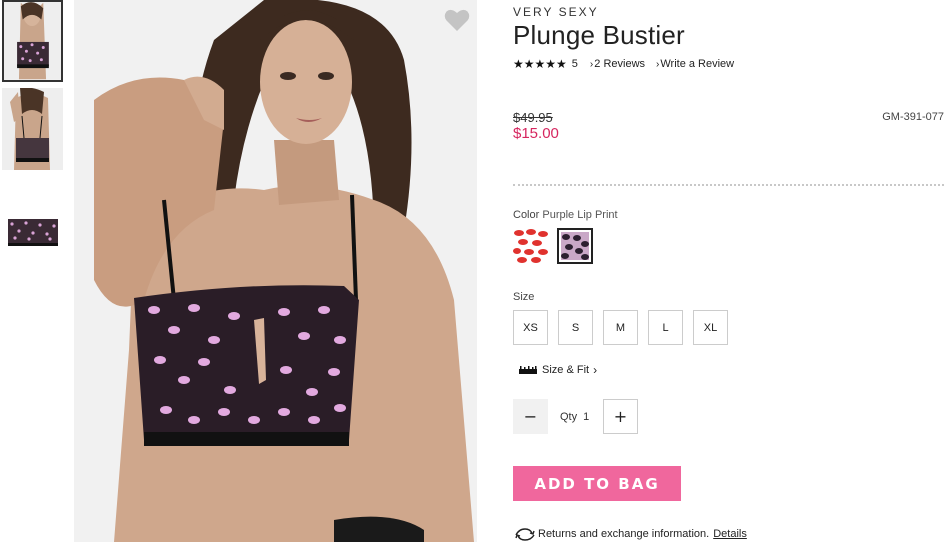 This screenshot has width=944, height=542. Describe the element at coordinates (586, 417) in the screenshot. I see `quantity-value: 1` at that location.